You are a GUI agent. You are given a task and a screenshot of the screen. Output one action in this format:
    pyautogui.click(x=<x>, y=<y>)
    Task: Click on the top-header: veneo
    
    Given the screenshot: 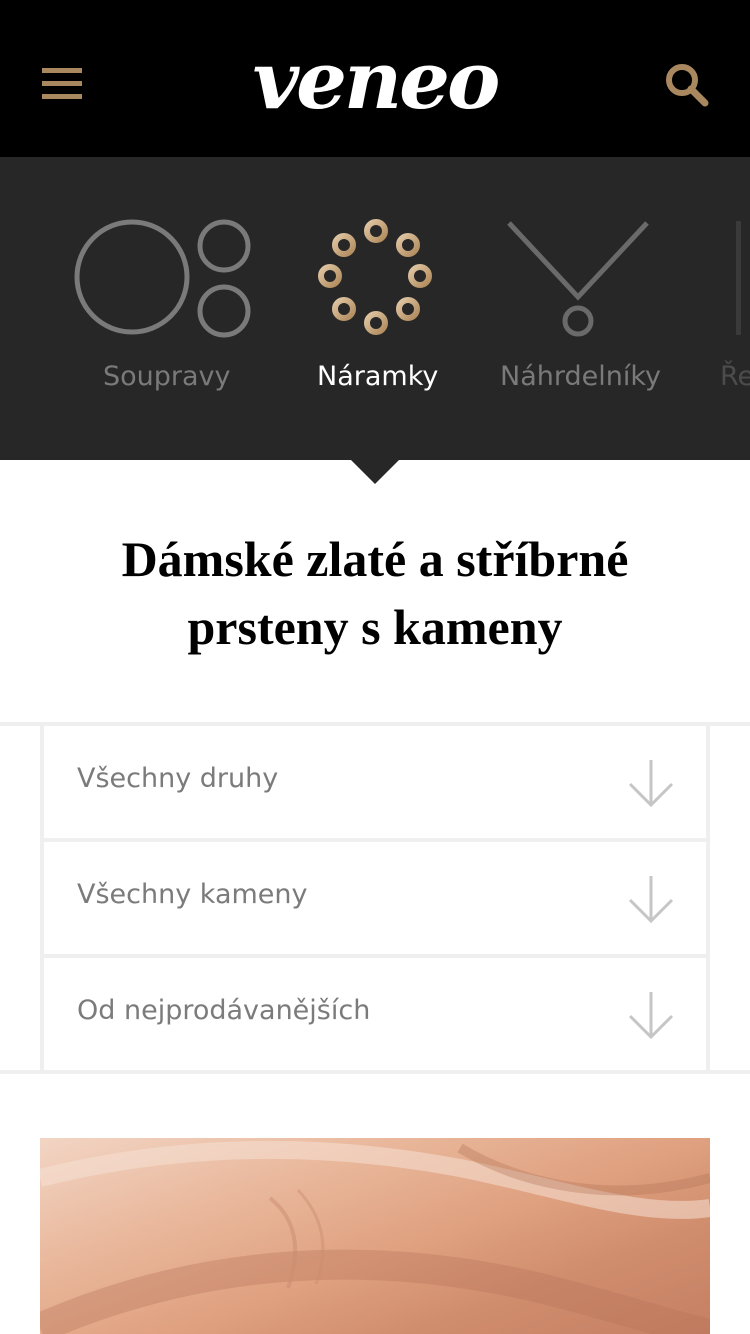 What is the action you would take?
    pyautogui.click(x=375, y=78)
    